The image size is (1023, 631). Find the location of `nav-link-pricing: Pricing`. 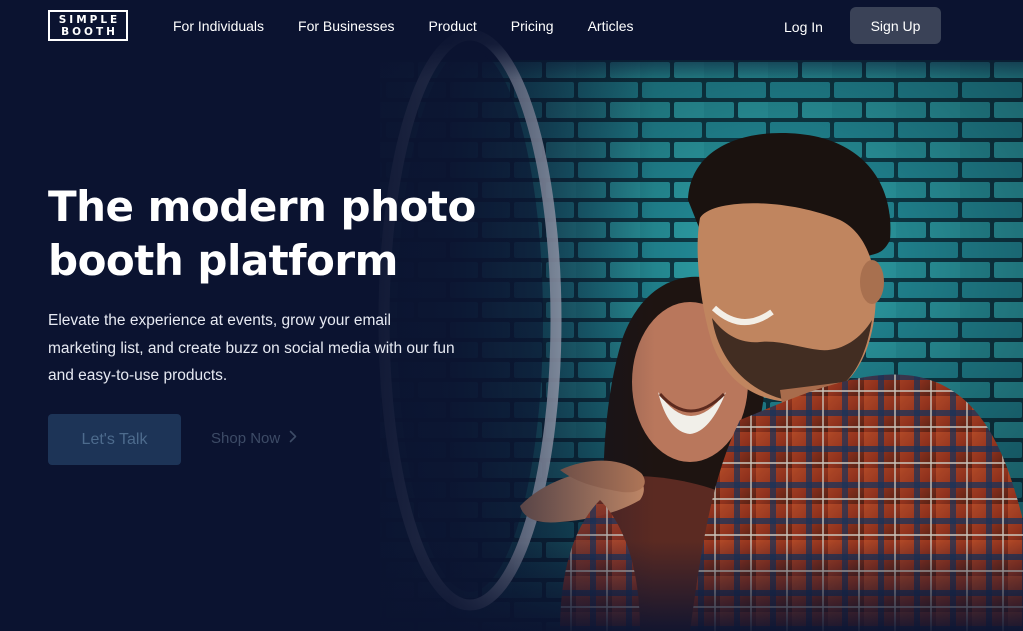

nav-link-pricing: Pricing is located at coordinates (532, 26).